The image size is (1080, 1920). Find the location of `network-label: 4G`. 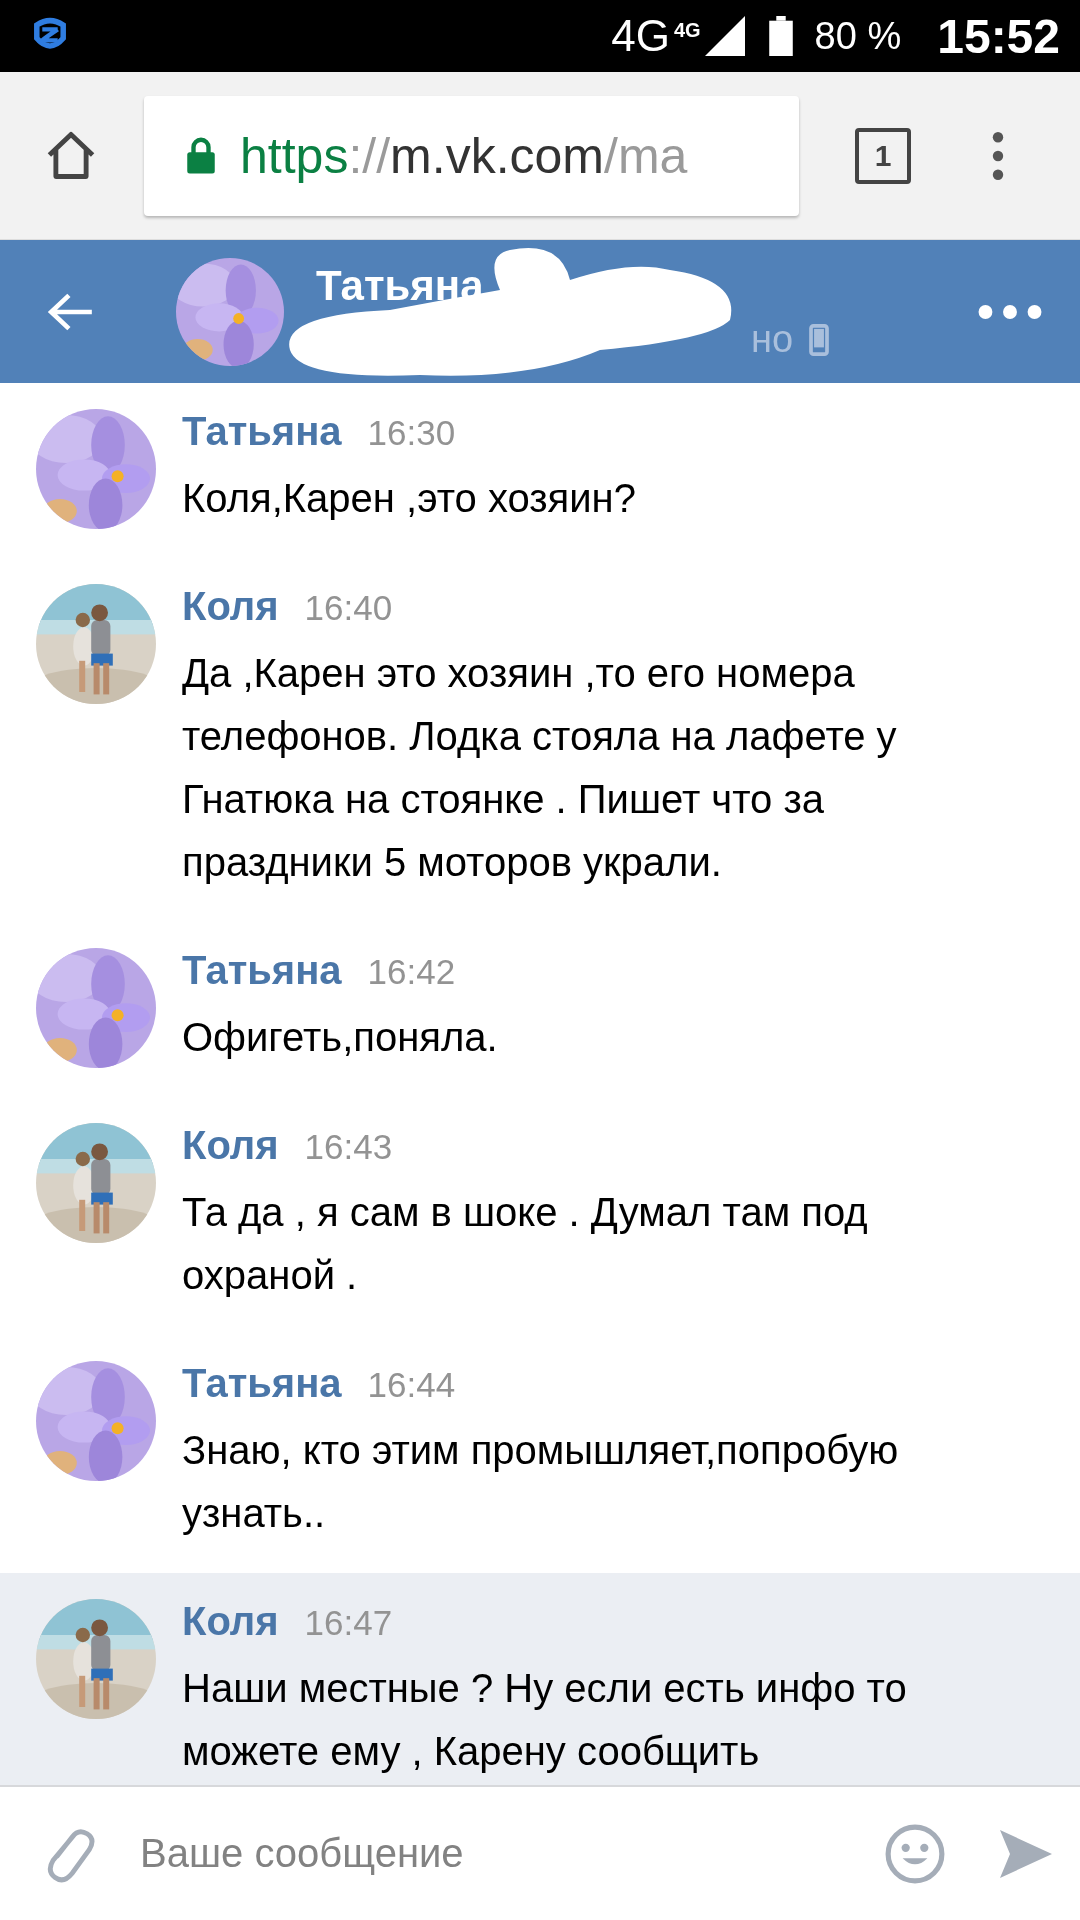

network-label: 4G is located at coordinates (640, 36).